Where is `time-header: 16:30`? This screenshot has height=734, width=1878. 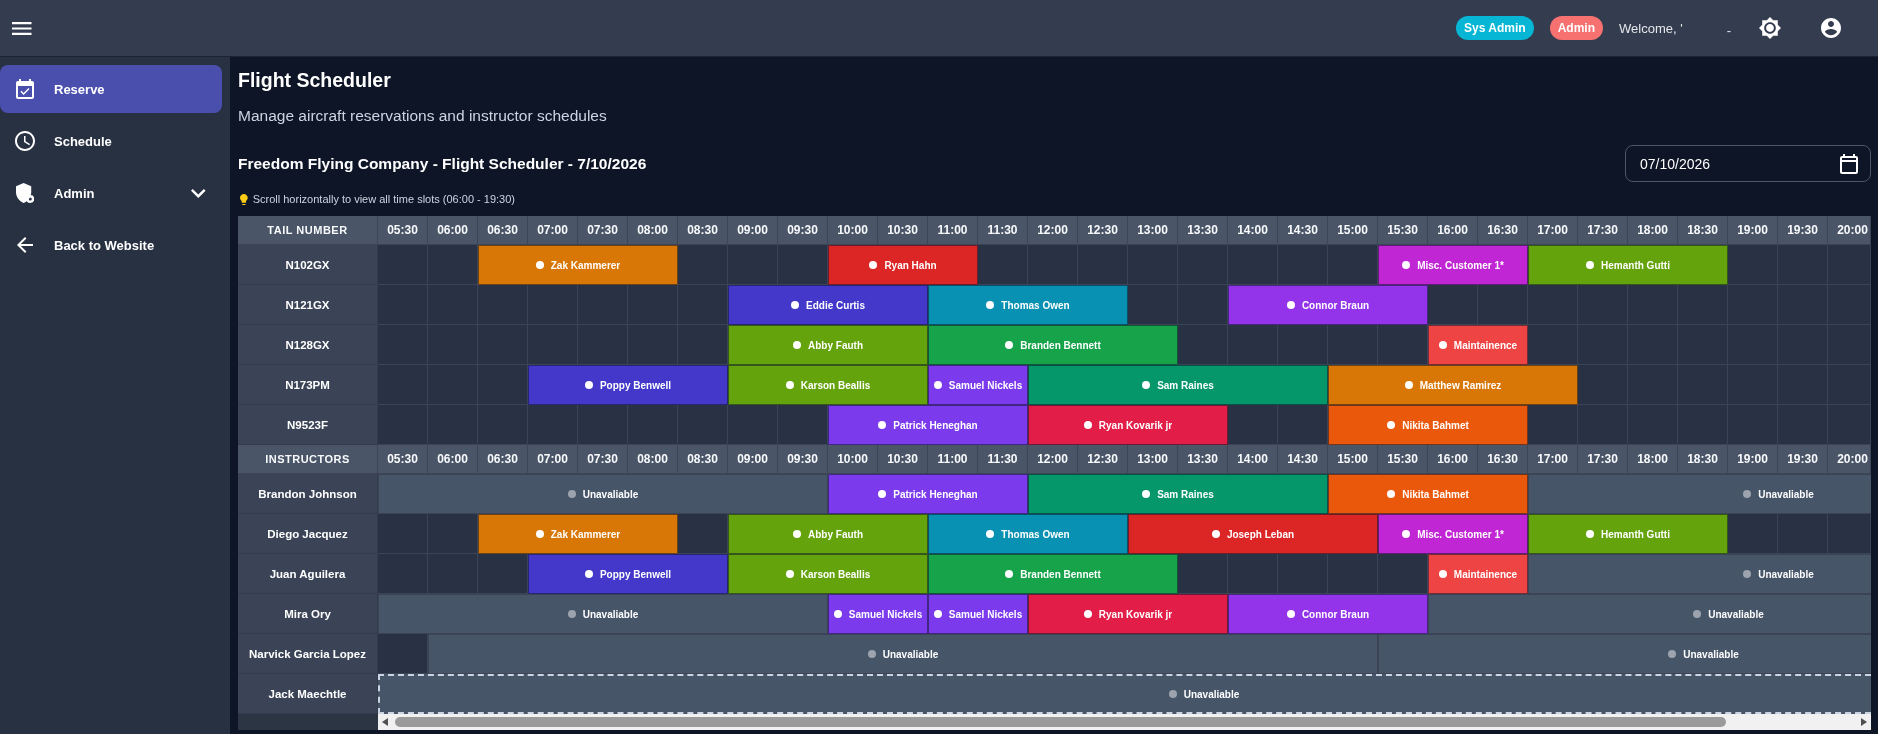 time-header: 16:30 is located at coordinates (1503, 459).